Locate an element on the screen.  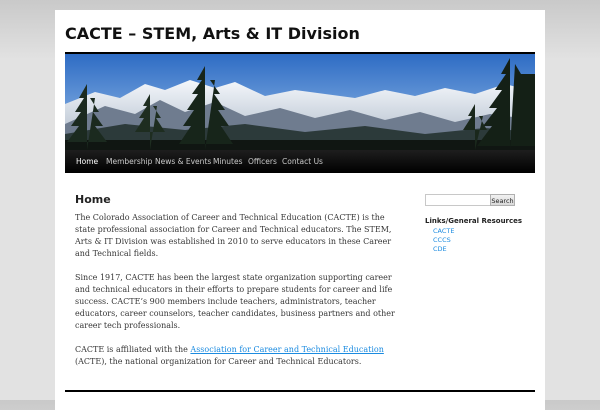
nav-item-officers: Officers is located at coordinates (262, 161).